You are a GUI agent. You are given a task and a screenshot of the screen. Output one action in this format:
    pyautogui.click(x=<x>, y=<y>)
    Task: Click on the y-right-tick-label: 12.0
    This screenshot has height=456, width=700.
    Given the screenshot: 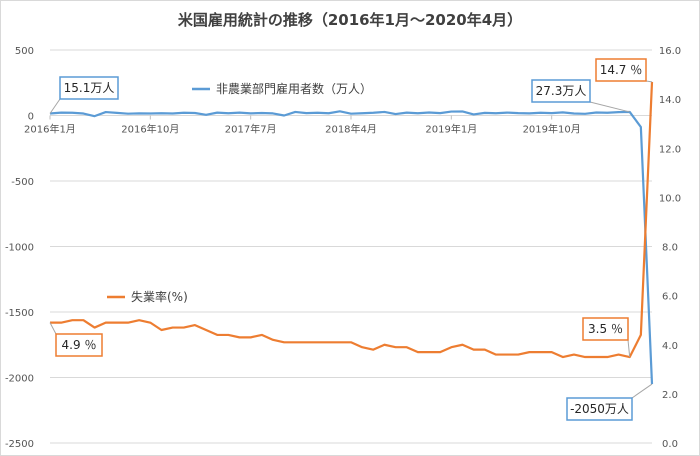 What is the action you would take?
    pyautogui.click(x=670, y=149)
    